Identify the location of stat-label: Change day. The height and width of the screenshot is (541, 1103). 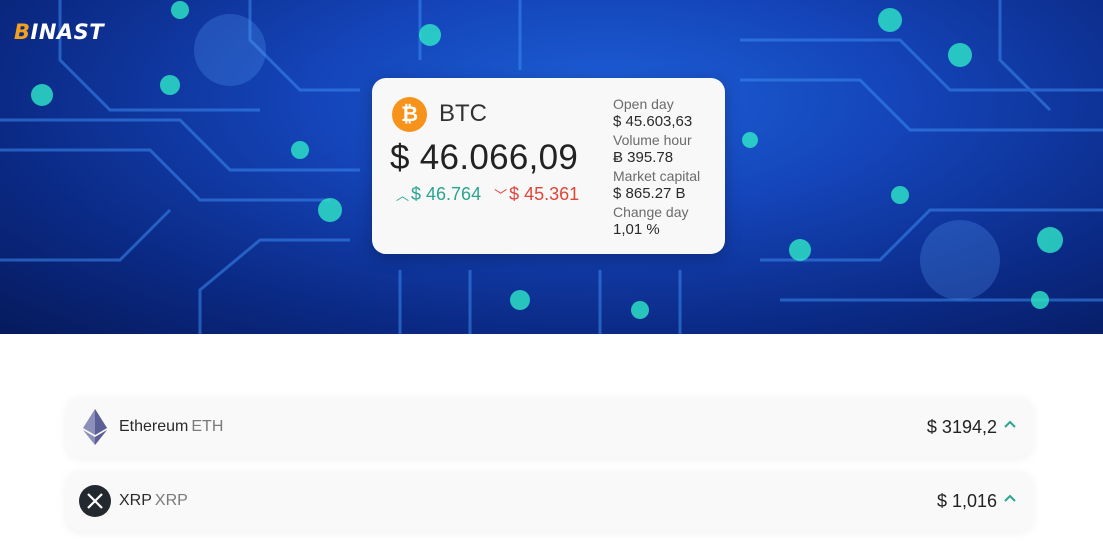
(651, 212).